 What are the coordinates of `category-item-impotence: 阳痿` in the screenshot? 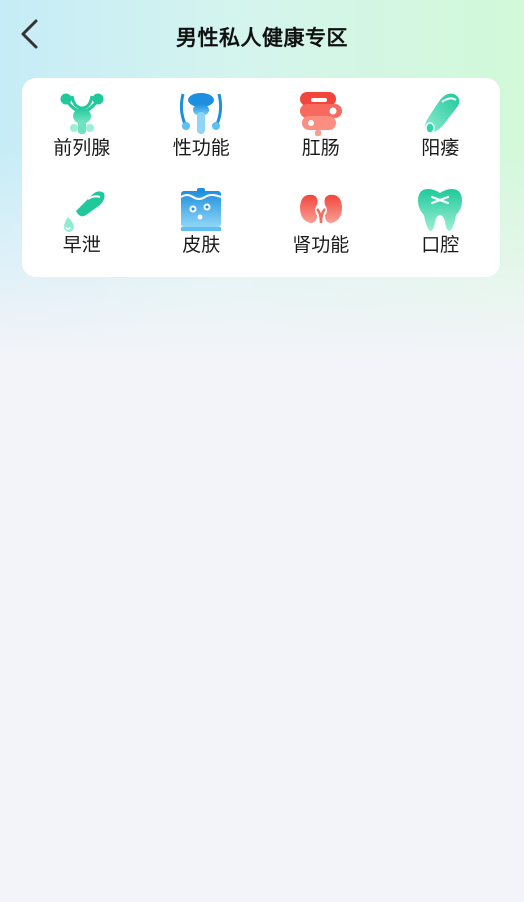 It's located at (441, 127).